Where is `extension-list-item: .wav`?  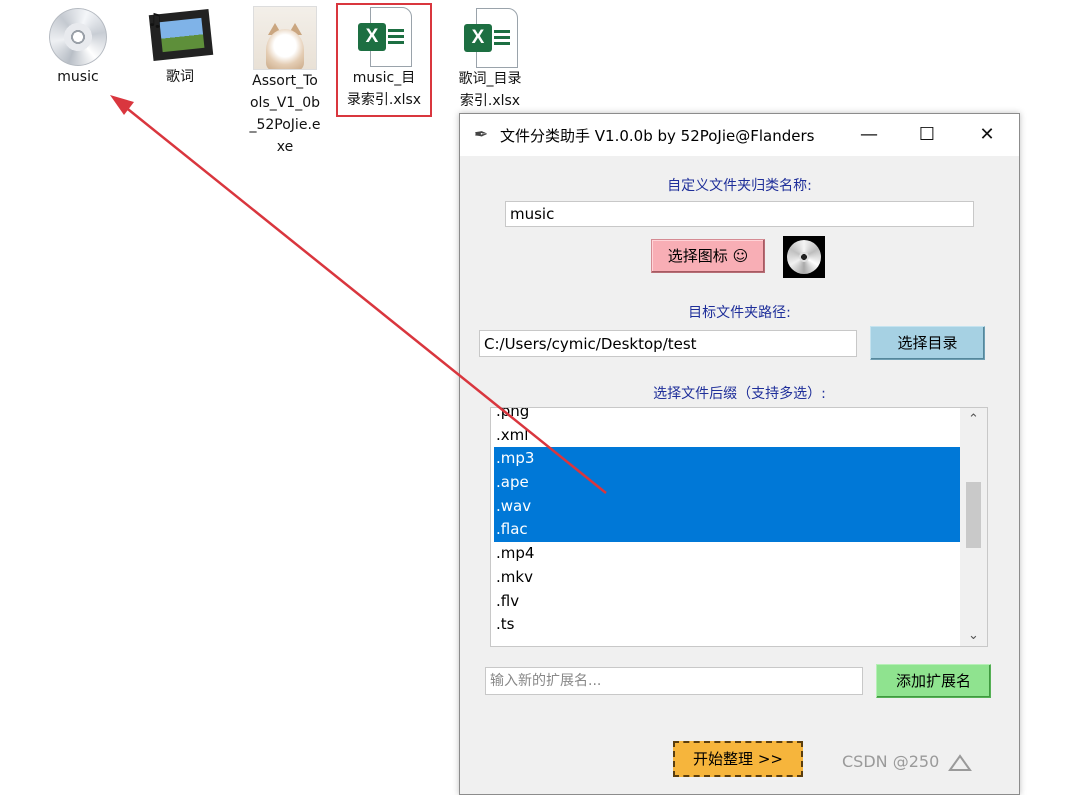
extension-list-item: .wav is located at coordinates (727, 506).